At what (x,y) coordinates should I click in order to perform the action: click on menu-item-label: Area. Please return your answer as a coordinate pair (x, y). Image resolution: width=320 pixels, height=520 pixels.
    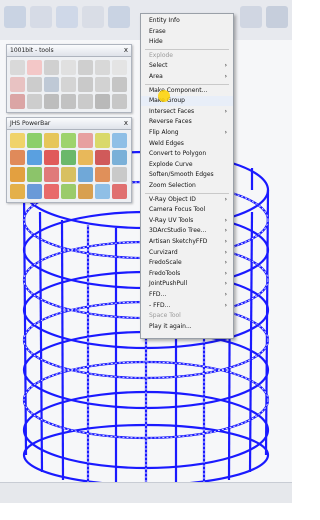
    Looking at the image, I should click on (156, 76).